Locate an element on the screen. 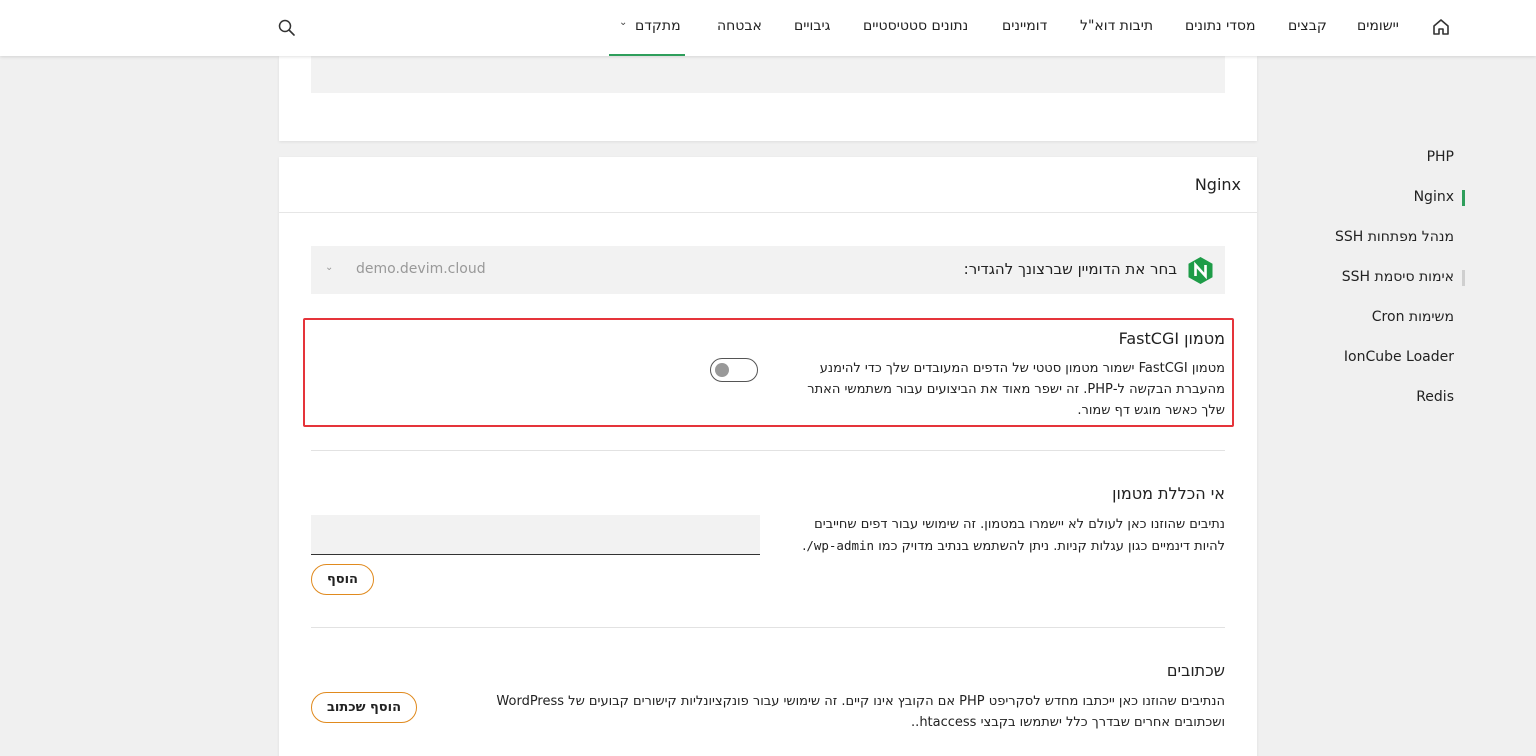  search-icon is located at coordinates (287, 28).